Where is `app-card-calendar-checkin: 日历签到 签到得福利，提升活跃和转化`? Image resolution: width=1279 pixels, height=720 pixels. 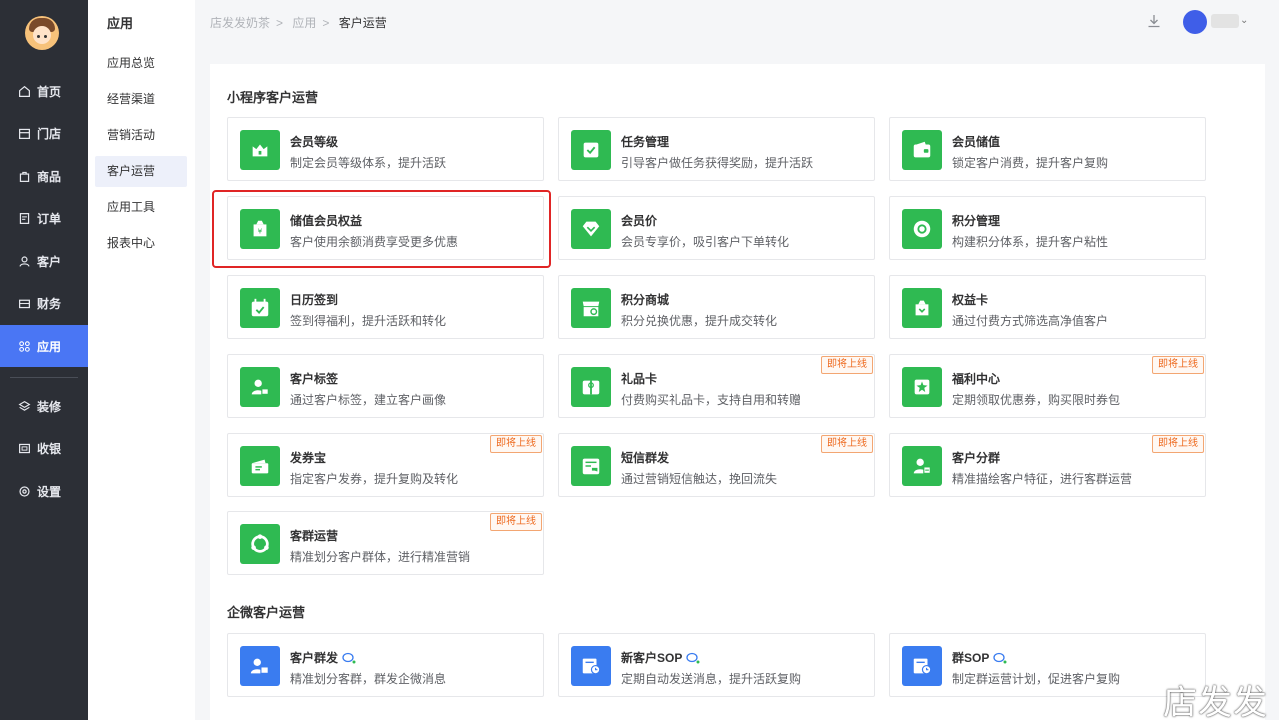 app-card-calendar-checkin: 日历签到 签到得福利，提升活跃和转化 is located at coordinates (385, 307).